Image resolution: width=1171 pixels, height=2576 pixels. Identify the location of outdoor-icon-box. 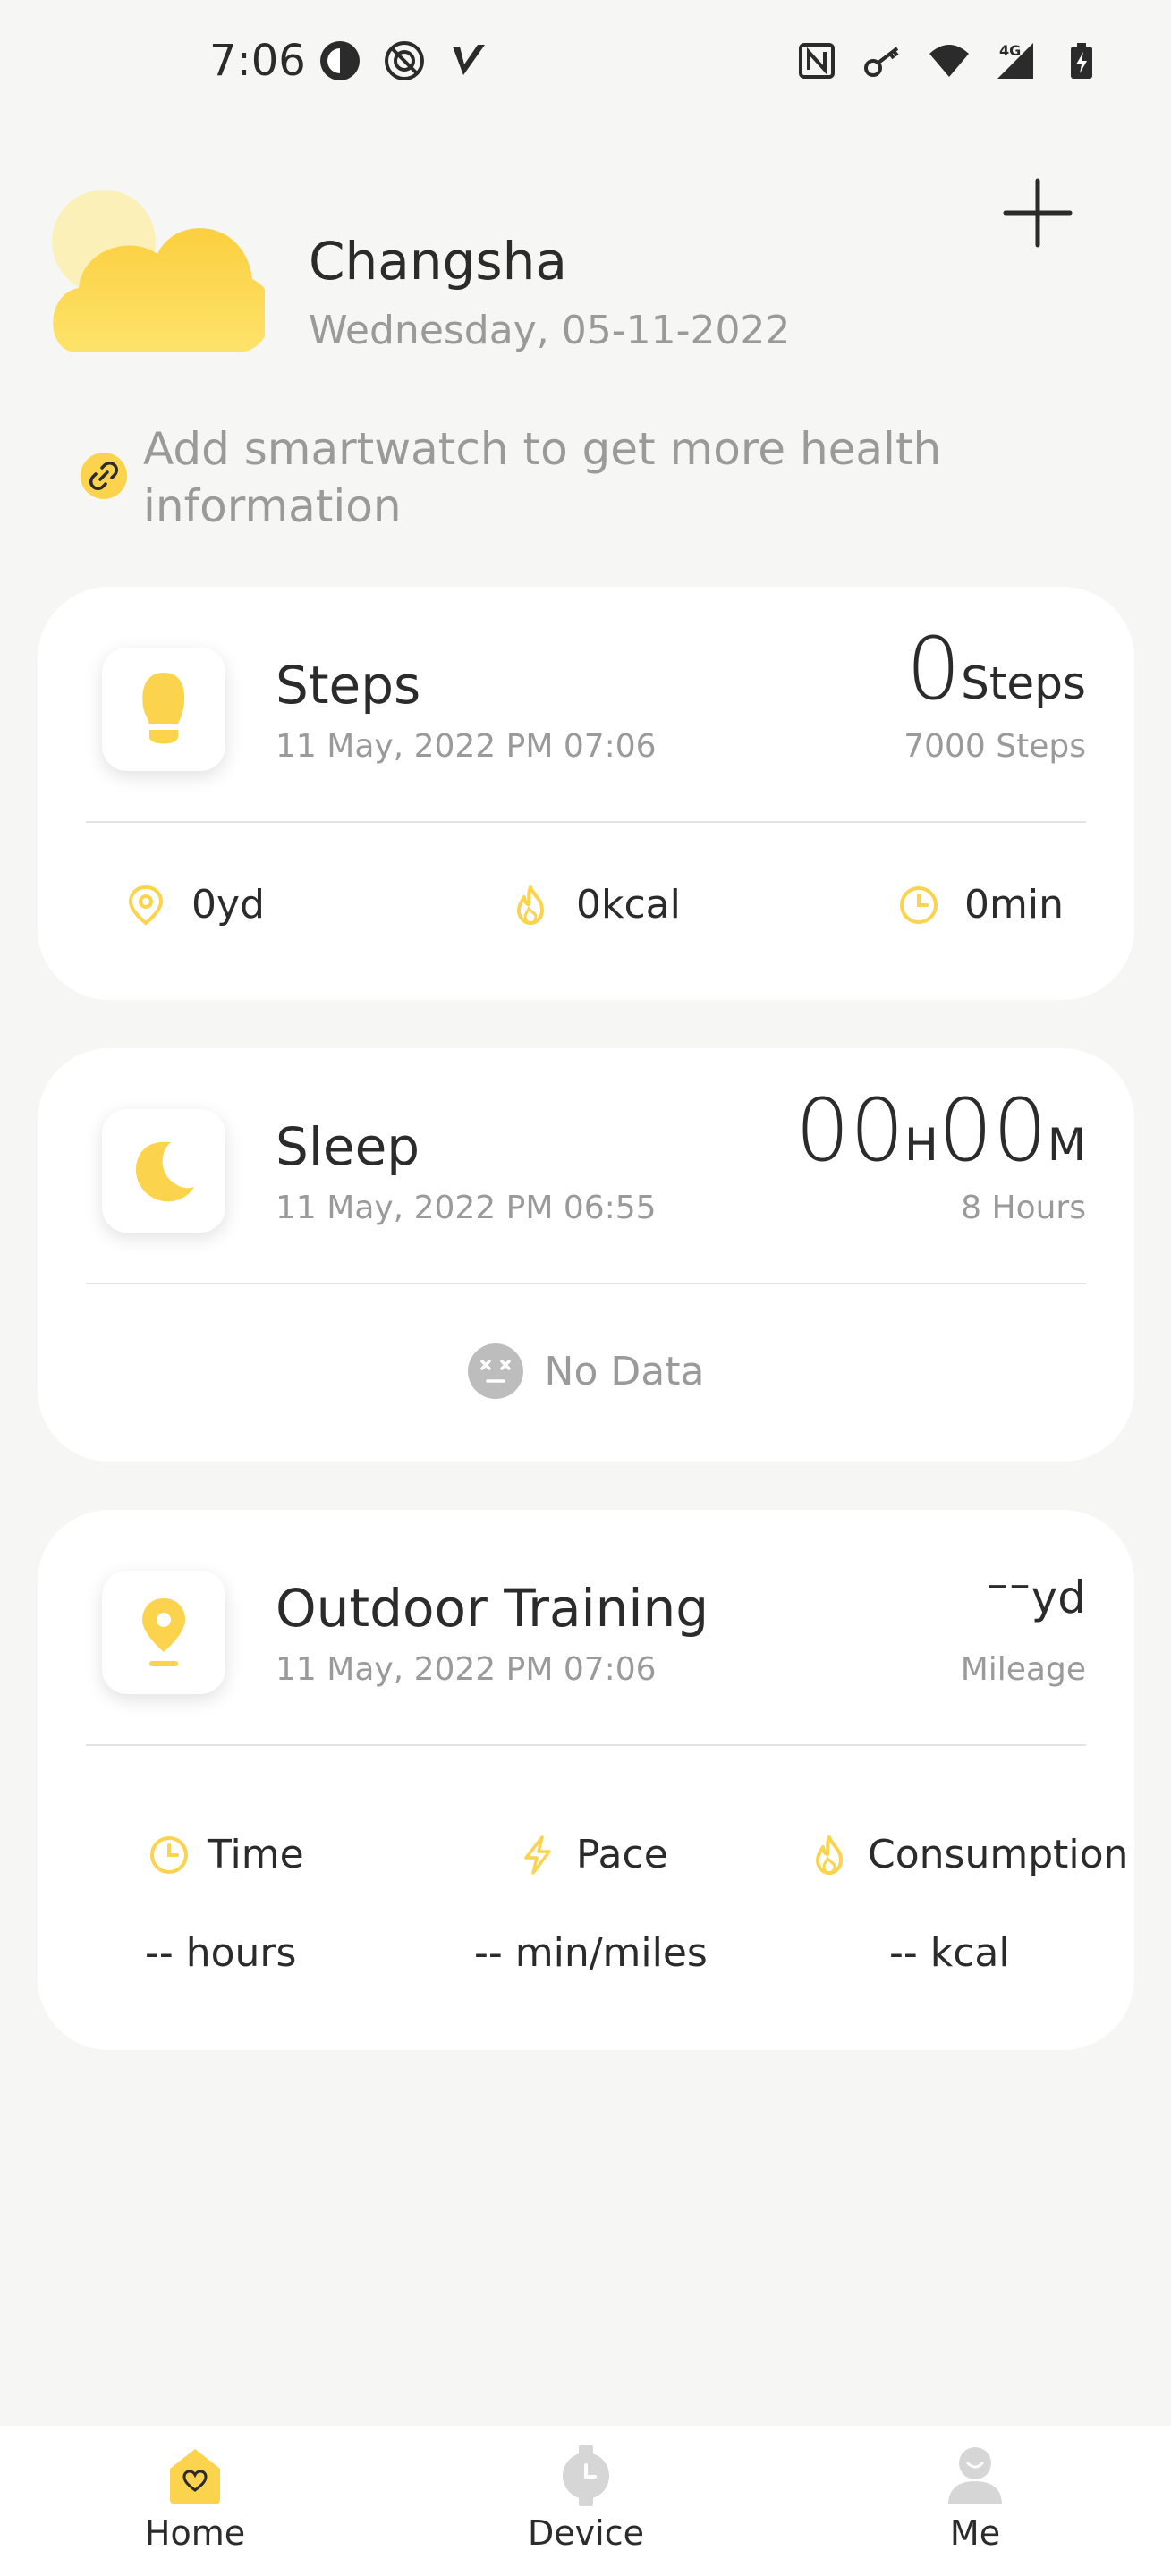
(163, 1632).